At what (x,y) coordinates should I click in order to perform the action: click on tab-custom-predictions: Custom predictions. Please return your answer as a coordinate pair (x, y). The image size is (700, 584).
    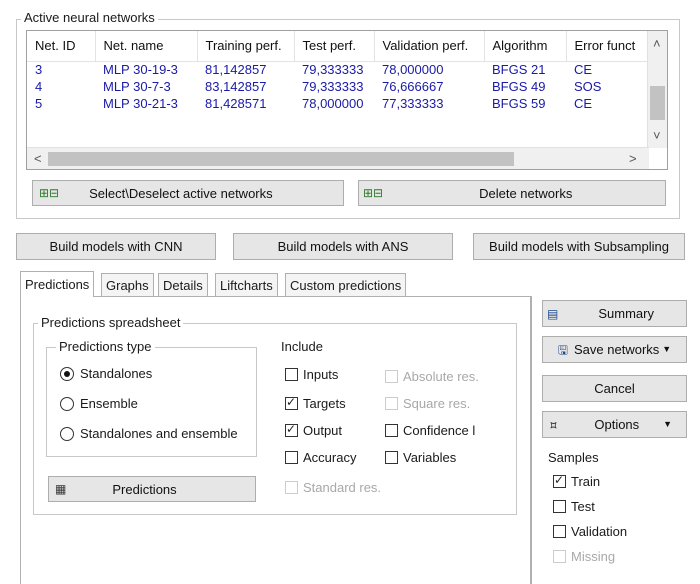
    Looking at the image, I should click on (346, 285).